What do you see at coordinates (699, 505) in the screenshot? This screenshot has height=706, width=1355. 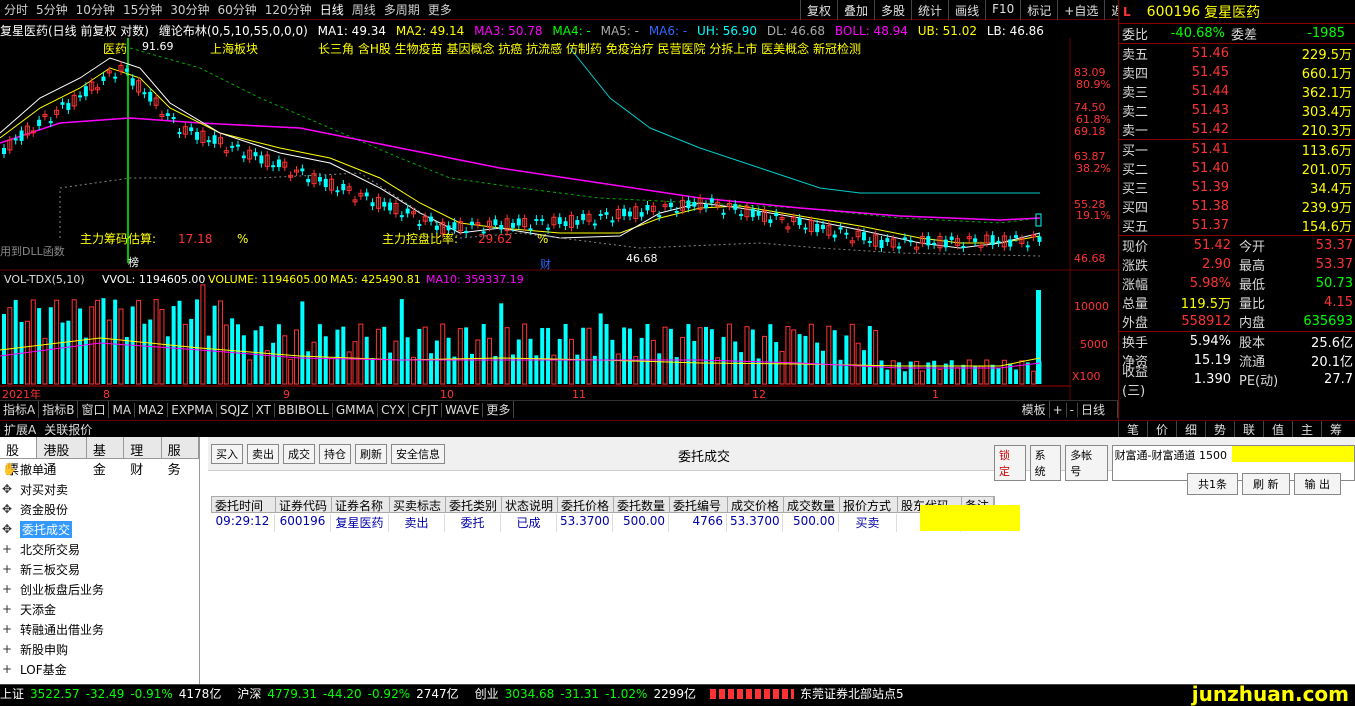 I see `column-header: 委托编号` at bounding box center [699, 505].